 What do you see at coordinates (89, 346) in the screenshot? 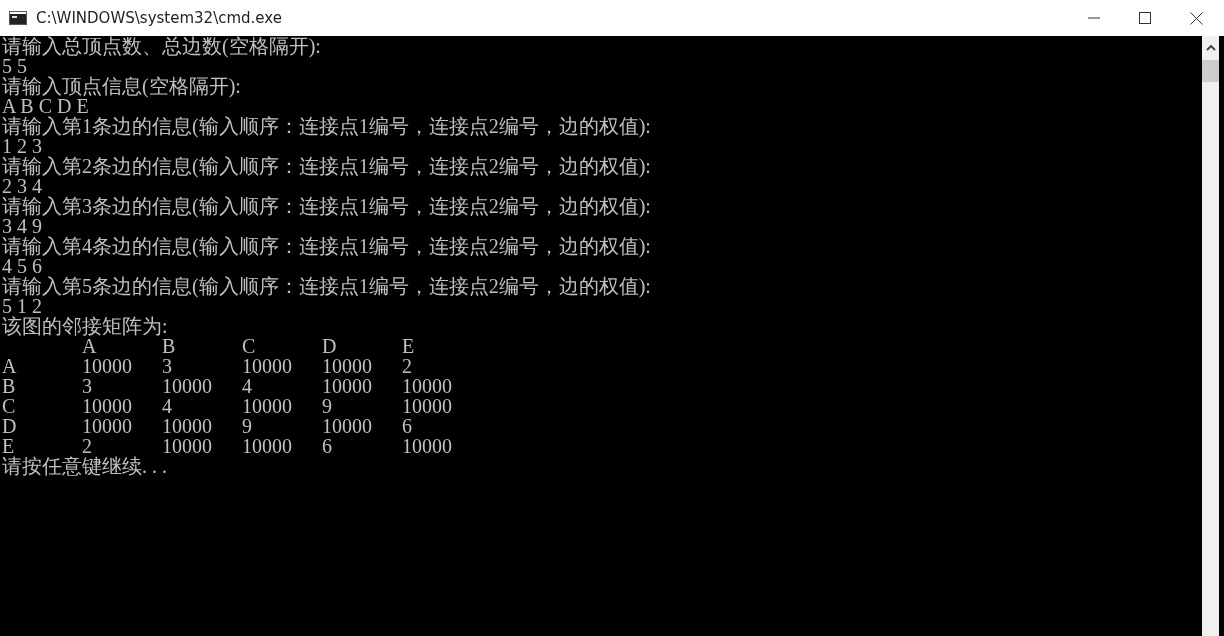
I see `matrix-column-header: A` at bounding box center [89, 346].